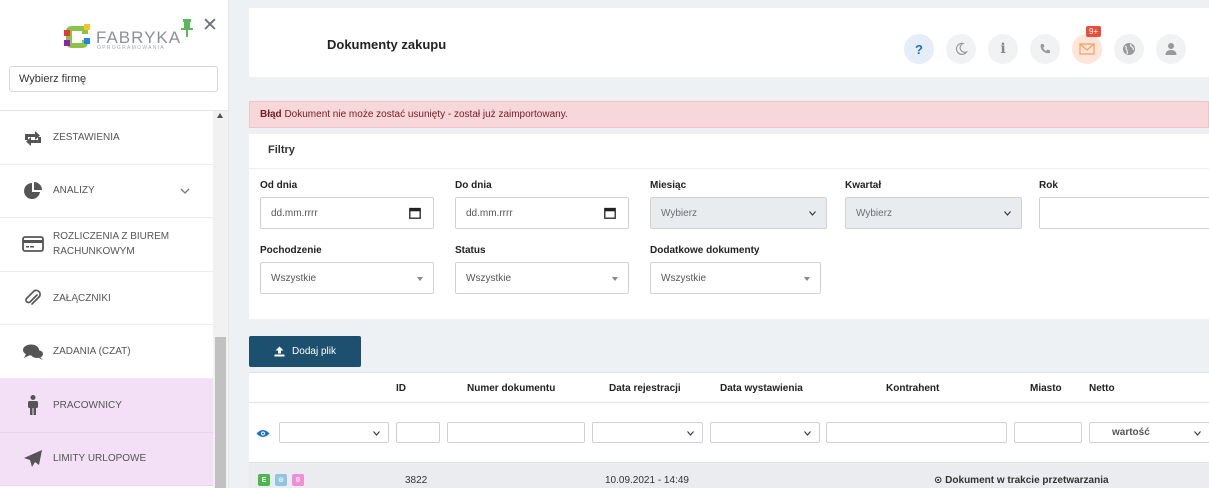 Image resolution: width=1209 pixels, height=488 pixels. Describe the element at coordinates (334, 432) in the screenshot. I see `filter-status-select` at that location.